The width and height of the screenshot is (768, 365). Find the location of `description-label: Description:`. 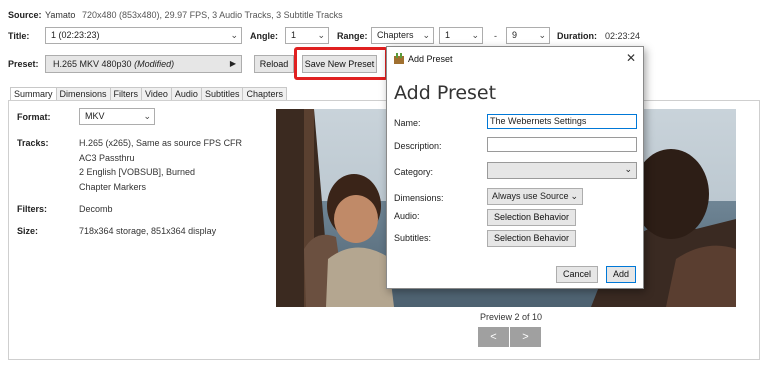

description-label: Description: is located at coordinates (418, 146).